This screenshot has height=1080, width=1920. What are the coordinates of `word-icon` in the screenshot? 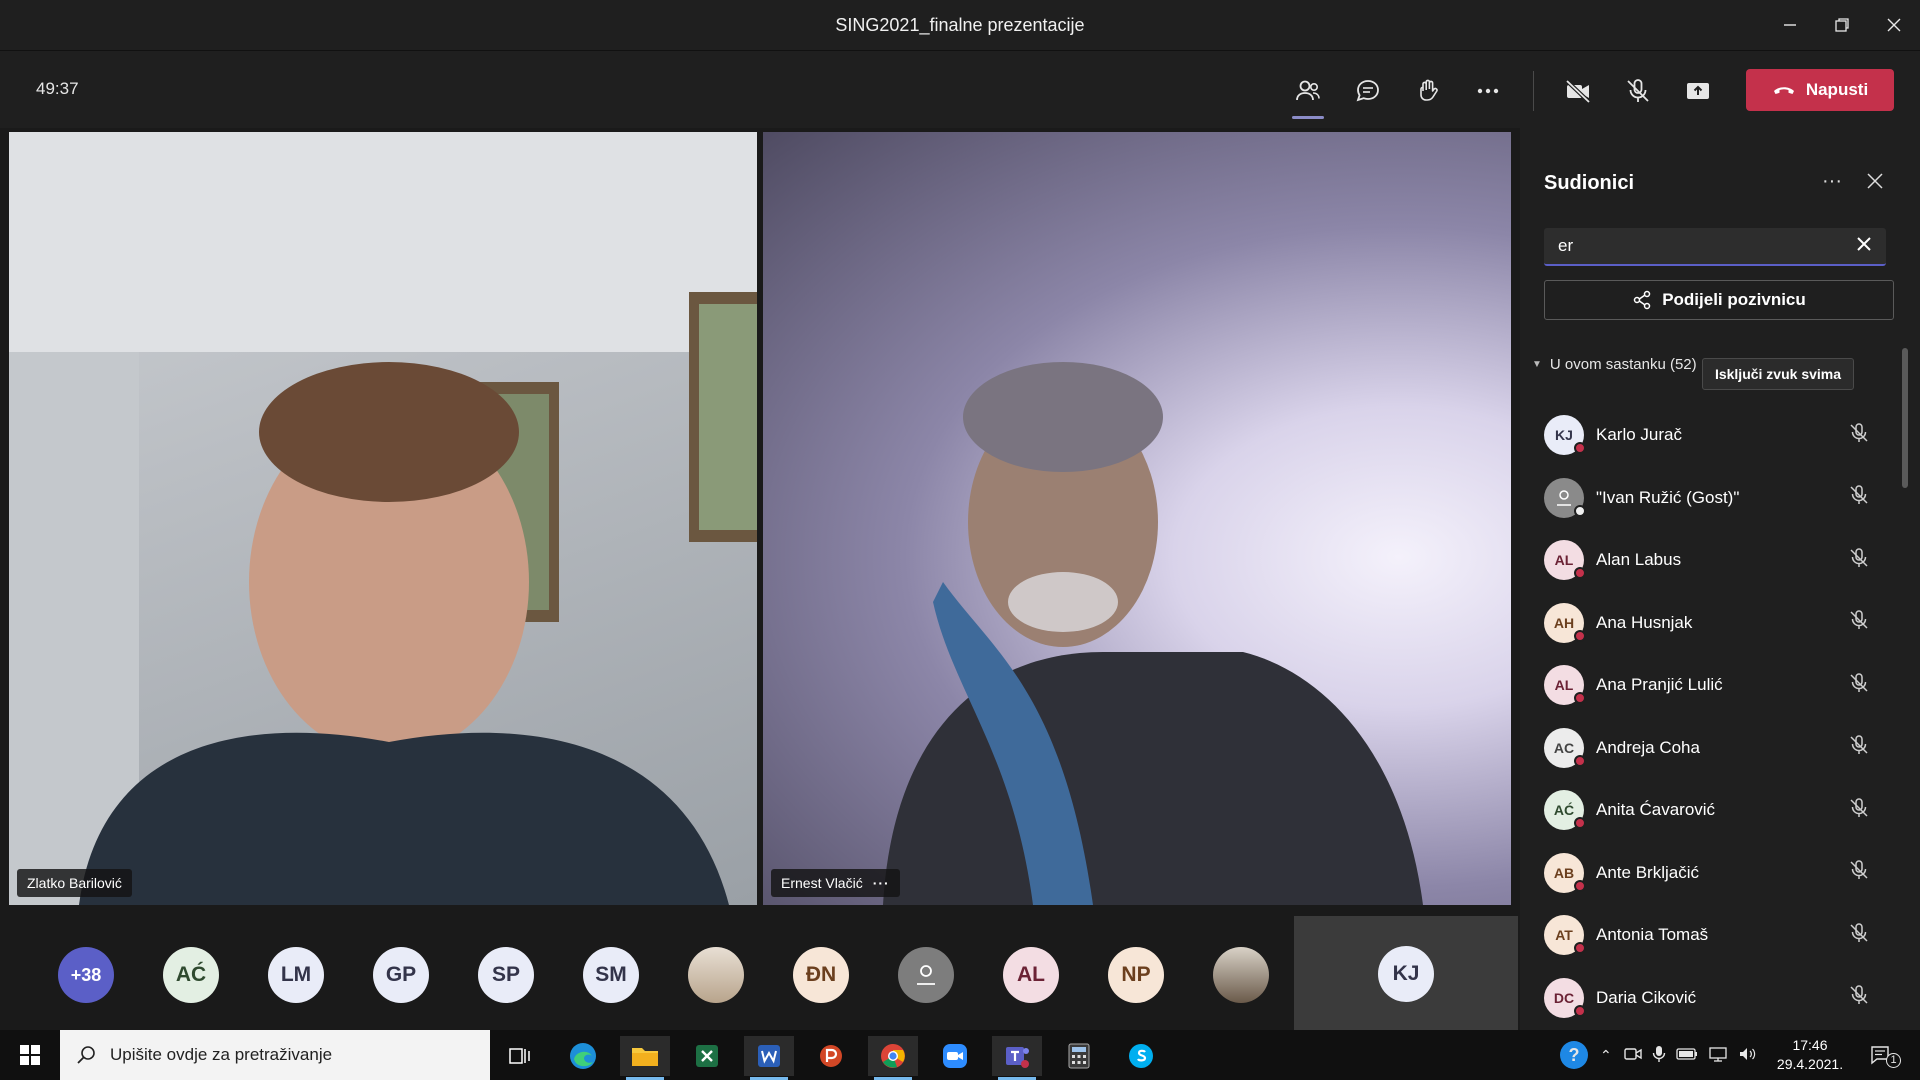 It's located at (769, 1058).